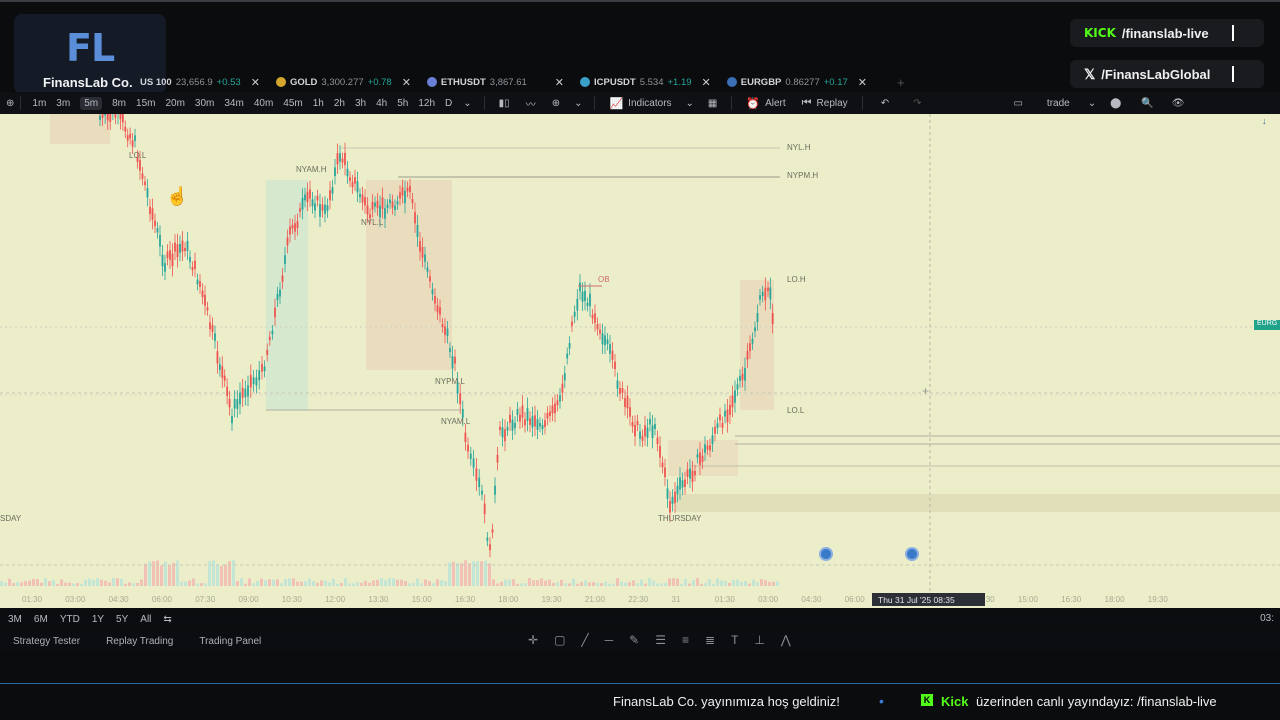 The width and height of the screenshot is (1280, 720). What do you see at coordinates (556, 103) in the screenshot?
I see `compare-icon: ⊕` at bounding box center [556, 103].